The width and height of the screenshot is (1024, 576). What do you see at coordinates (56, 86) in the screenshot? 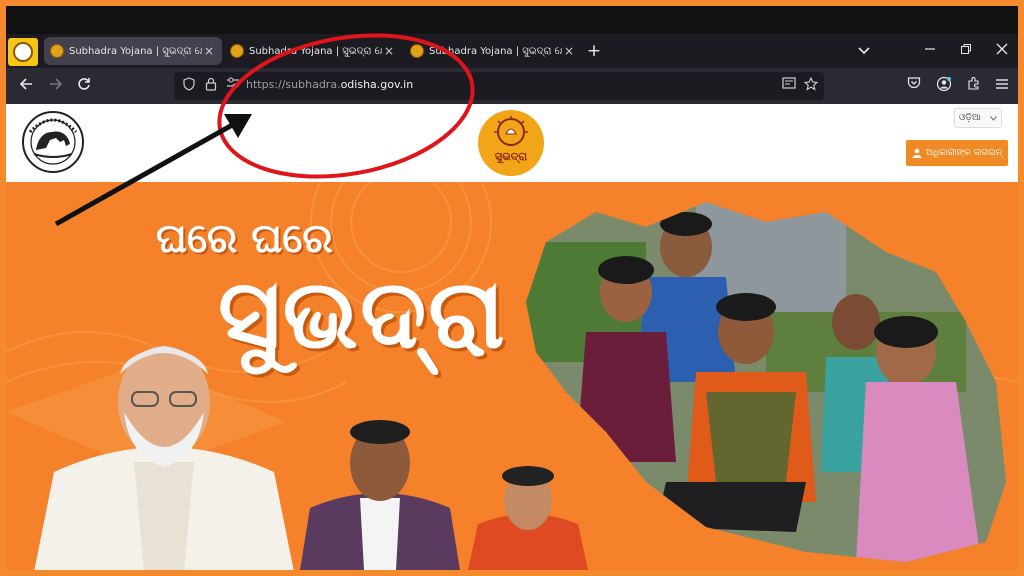
I see `forward-arrow-icon` at bounding box center [56, 86].